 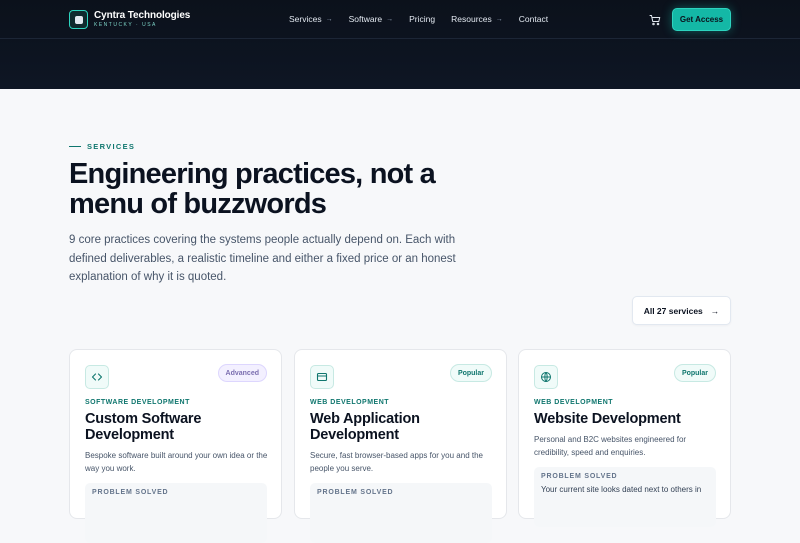 What do you see at coordinates (471, 19) in the screenshot?
I see `nav-item-label: Resources` at bounding box center [471, 19].